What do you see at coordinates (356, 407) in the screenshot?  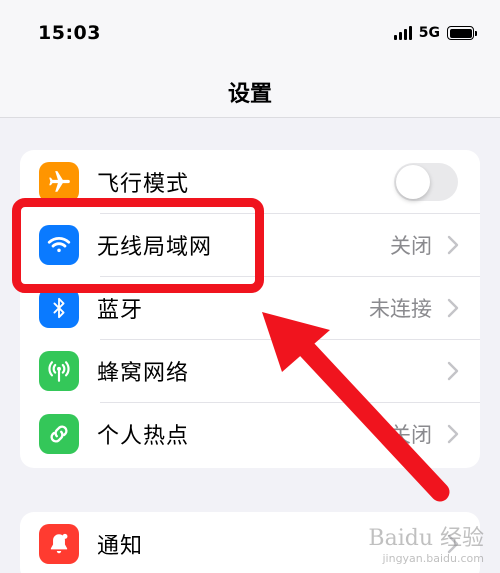 I see `red-arrow-annotation` at bounding box center [356, 407].